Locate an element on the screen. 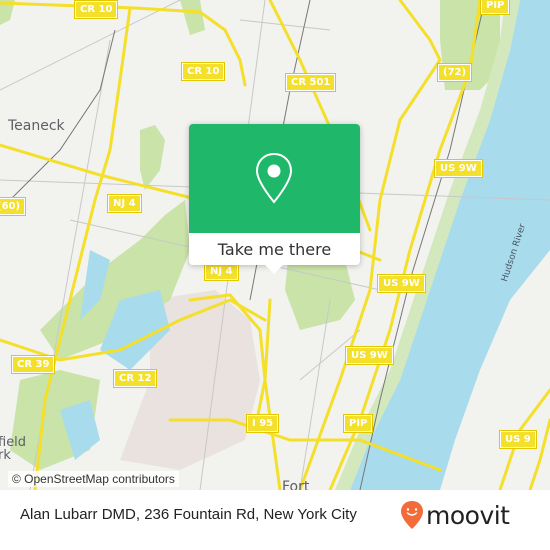  place-label-fort-lee: Fort is located at coordinates (296, 484).